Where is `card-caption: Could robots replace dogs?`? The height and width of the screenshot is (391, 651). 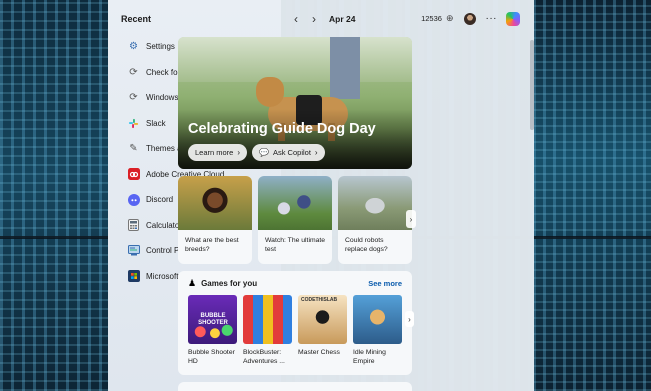
card-caption: Could robots replace dogs? is located at coordinates (366, 245).